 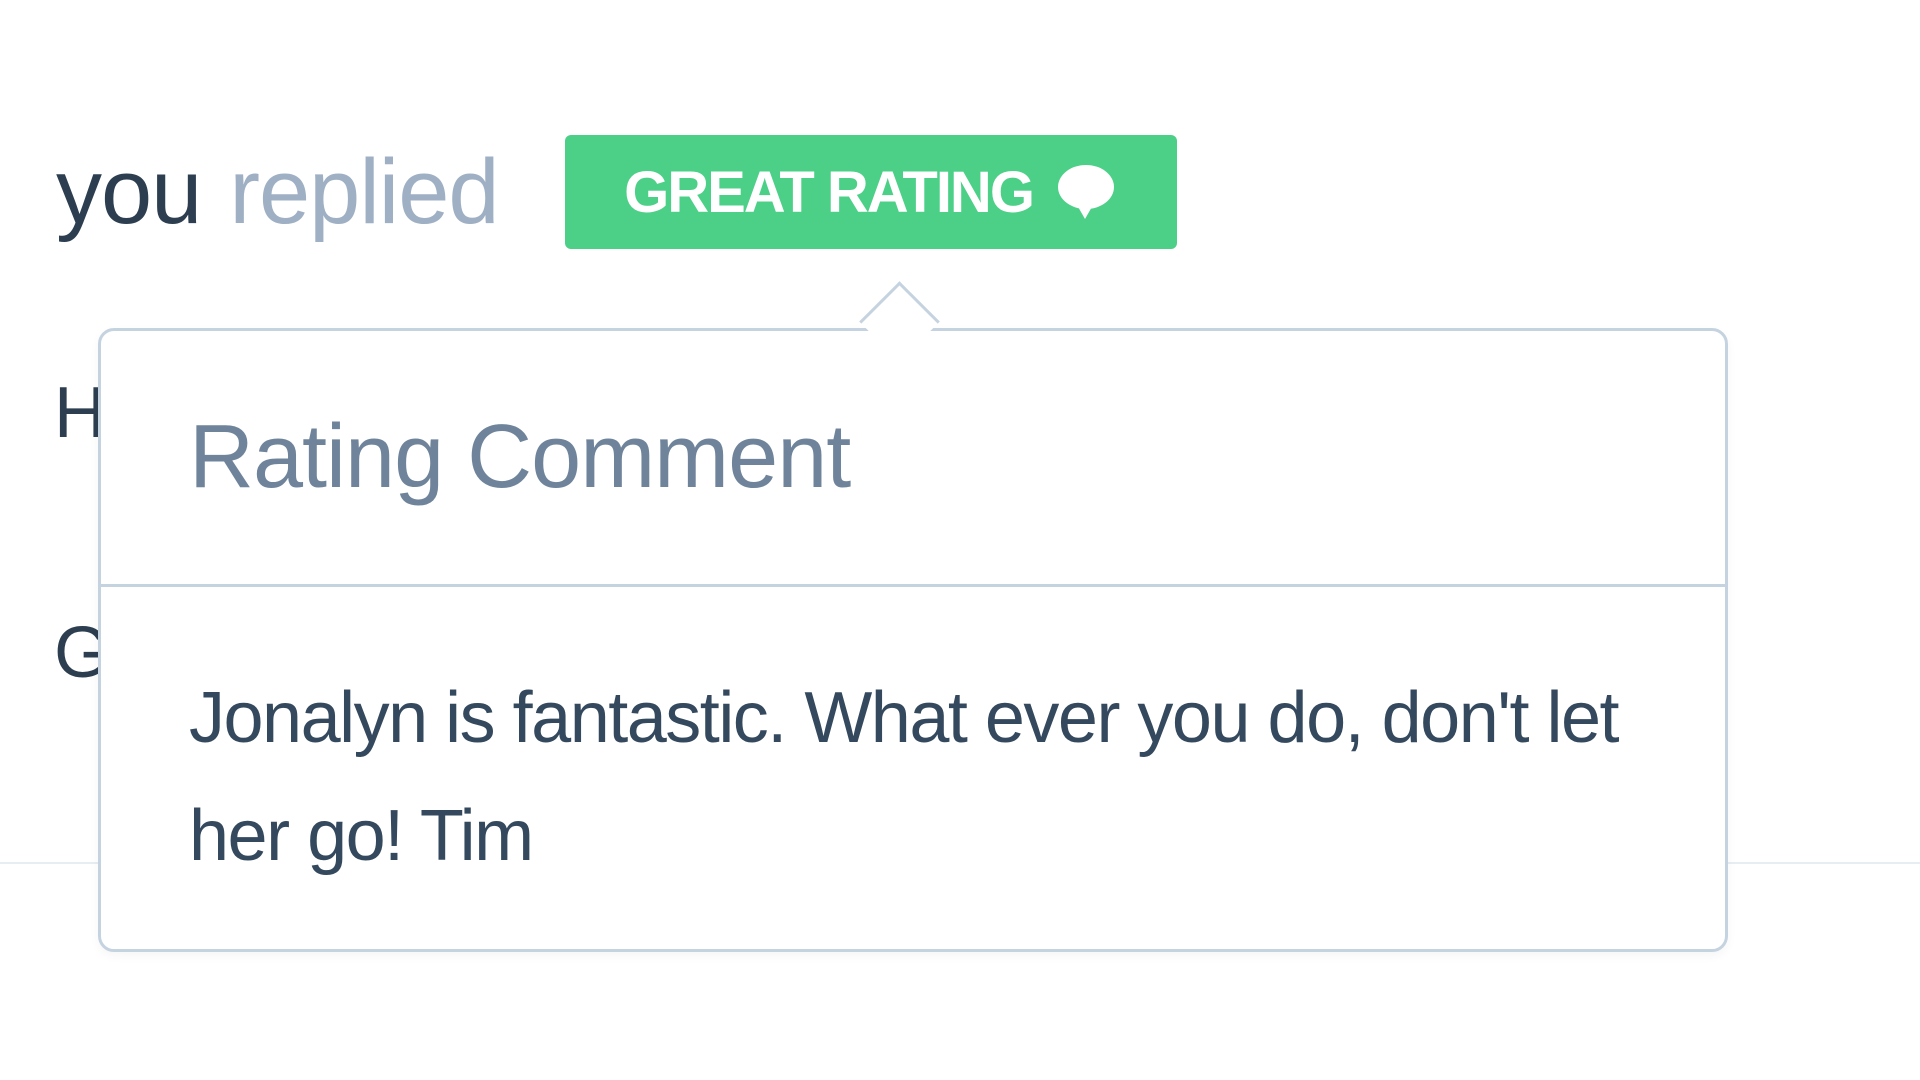 I want to click on great-rating-badge: GREAT RATING, so click(x=870, y=192).